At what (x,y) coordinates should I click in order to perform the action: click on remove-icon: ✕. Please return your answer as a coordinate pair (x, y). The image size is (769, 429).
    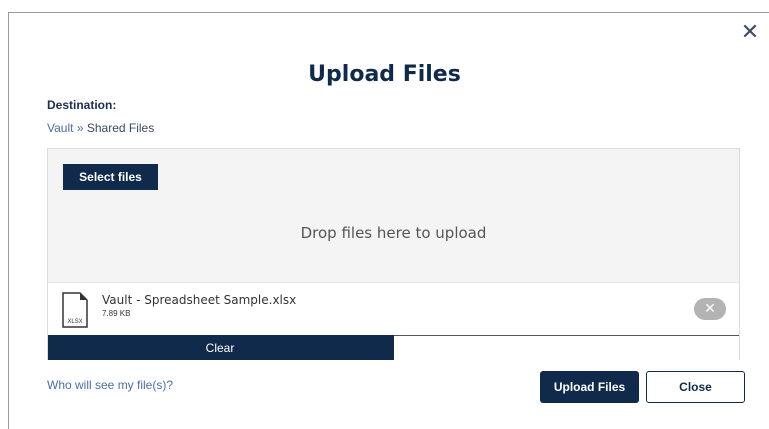
    Looking at the image, I should click on (710, 309).